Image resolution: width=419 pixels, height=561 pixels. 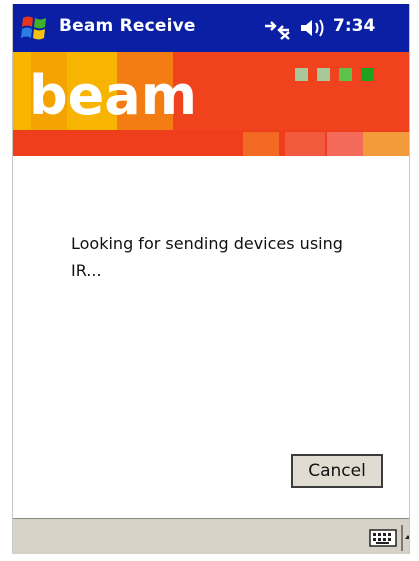 I want to click on menu-bar, so click(x=211, y=536).